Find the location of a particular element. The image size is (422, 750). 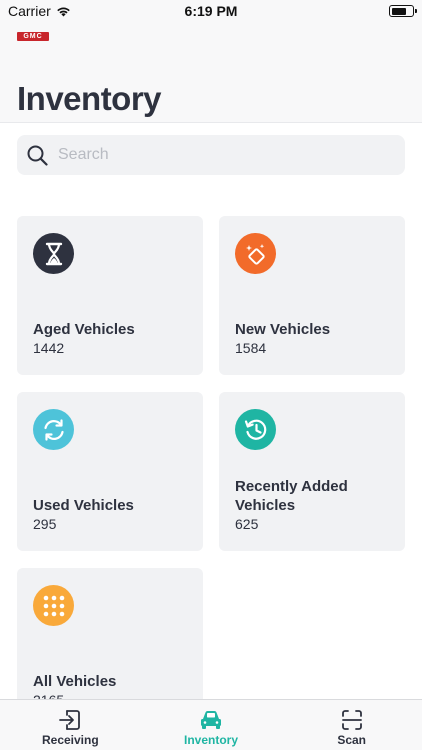

card-count: 295 is located at coordinates (45, 524).